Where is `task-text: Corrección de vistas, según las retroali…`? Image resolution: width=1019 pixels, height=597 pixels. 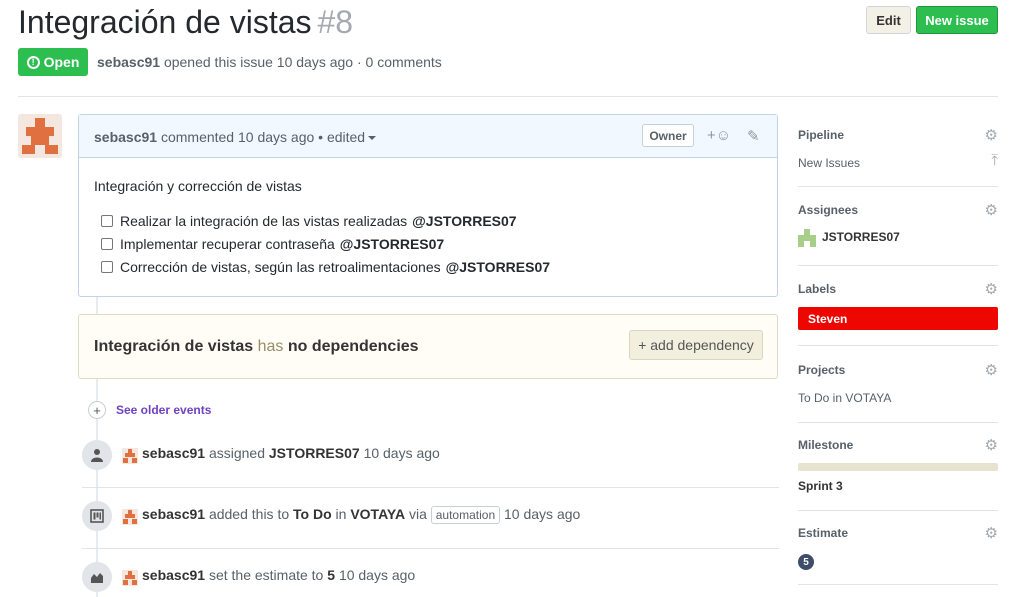
task-text: Corrección de vistas, según las retroali… is located at coordinates (280, 266).